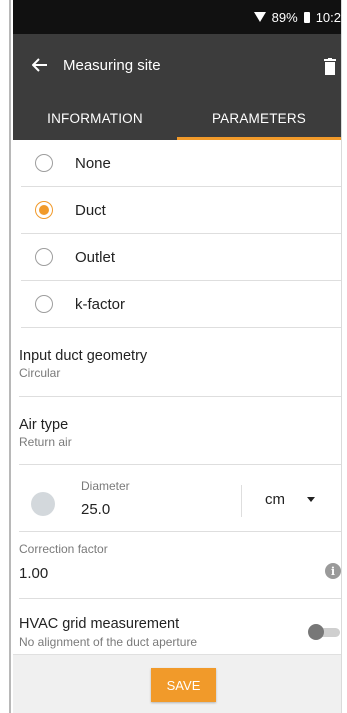  Describe the element at coordinates (180, 498) in the screenshot. I see `diameter-row: Diameter 25.0 cm` at that location.